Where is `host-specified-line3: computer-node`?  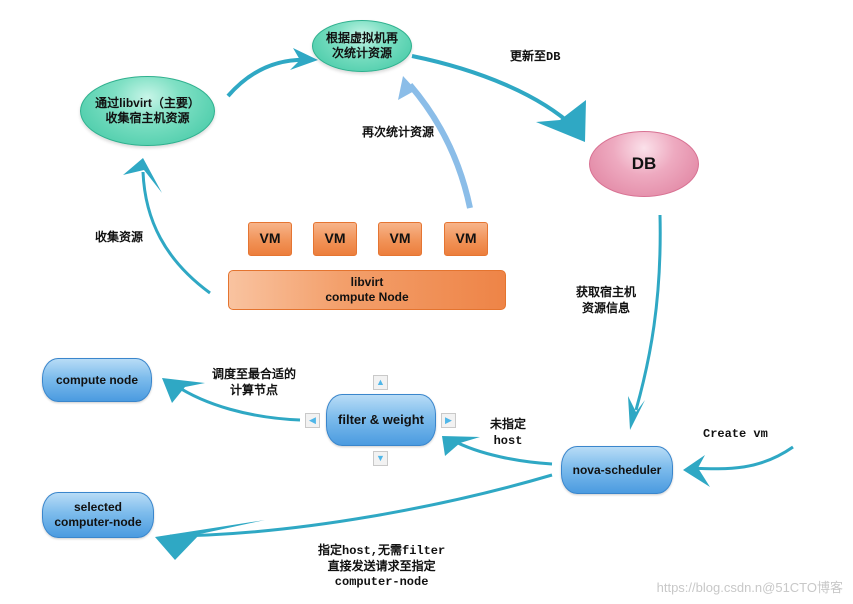
host-specified-line3: computer-node is located at coordinates (381, 582).